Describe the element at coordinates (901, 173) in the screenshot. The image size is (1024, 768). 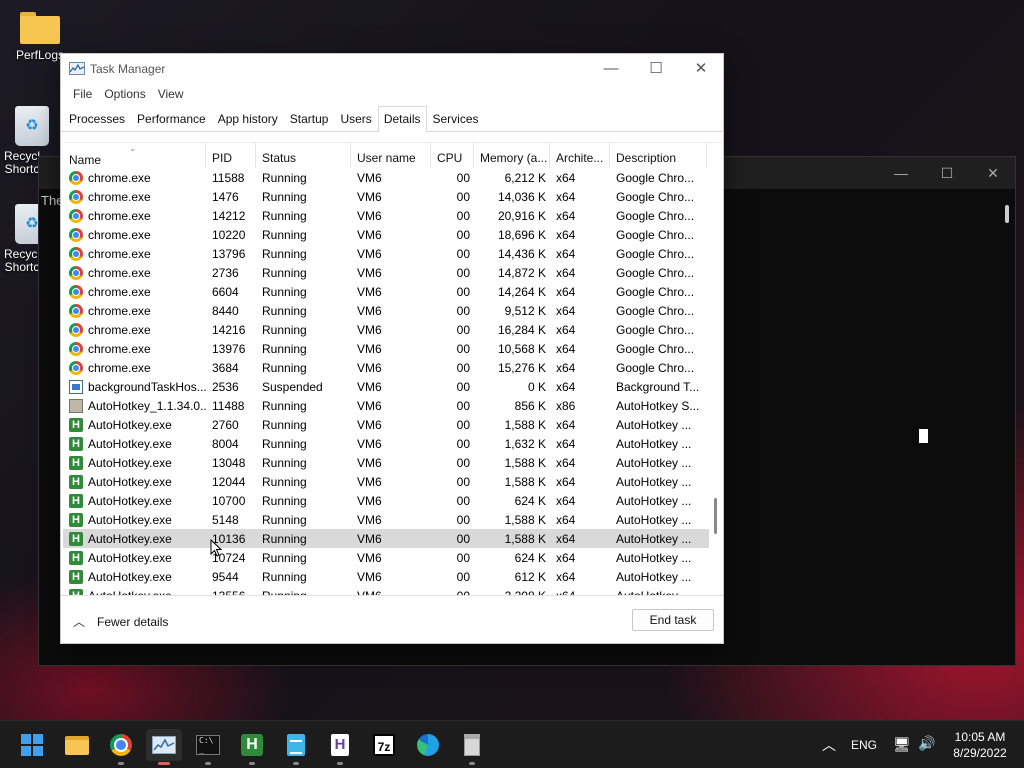
I see `minimize-icon: —` at that location.